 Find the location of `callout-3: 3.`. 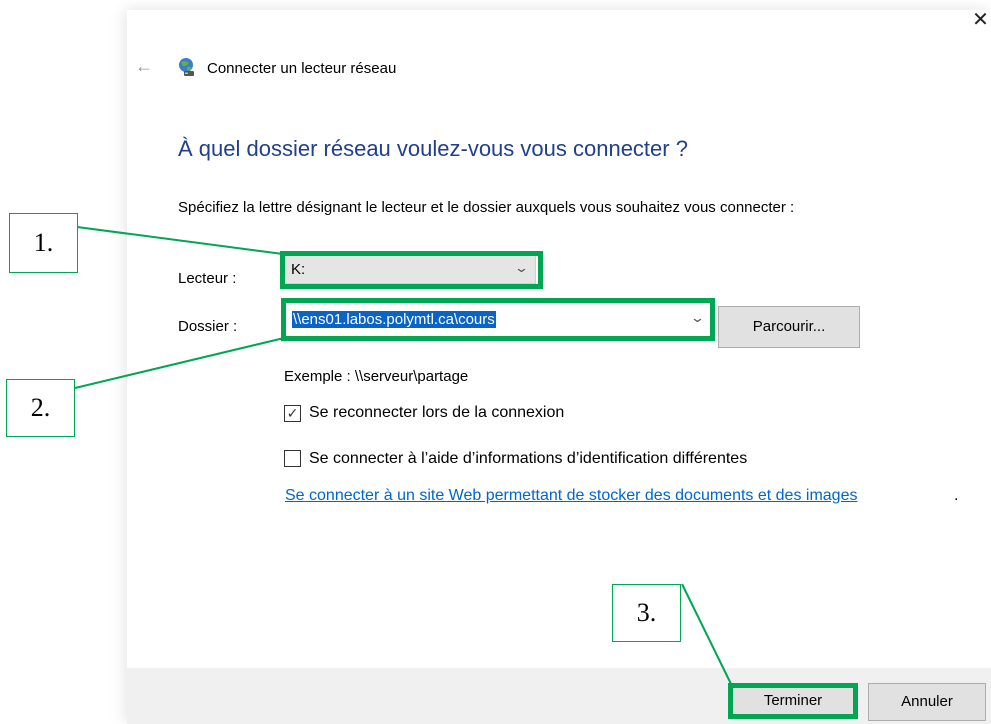

callout-3: 3. is located at coordinates (646, 613).